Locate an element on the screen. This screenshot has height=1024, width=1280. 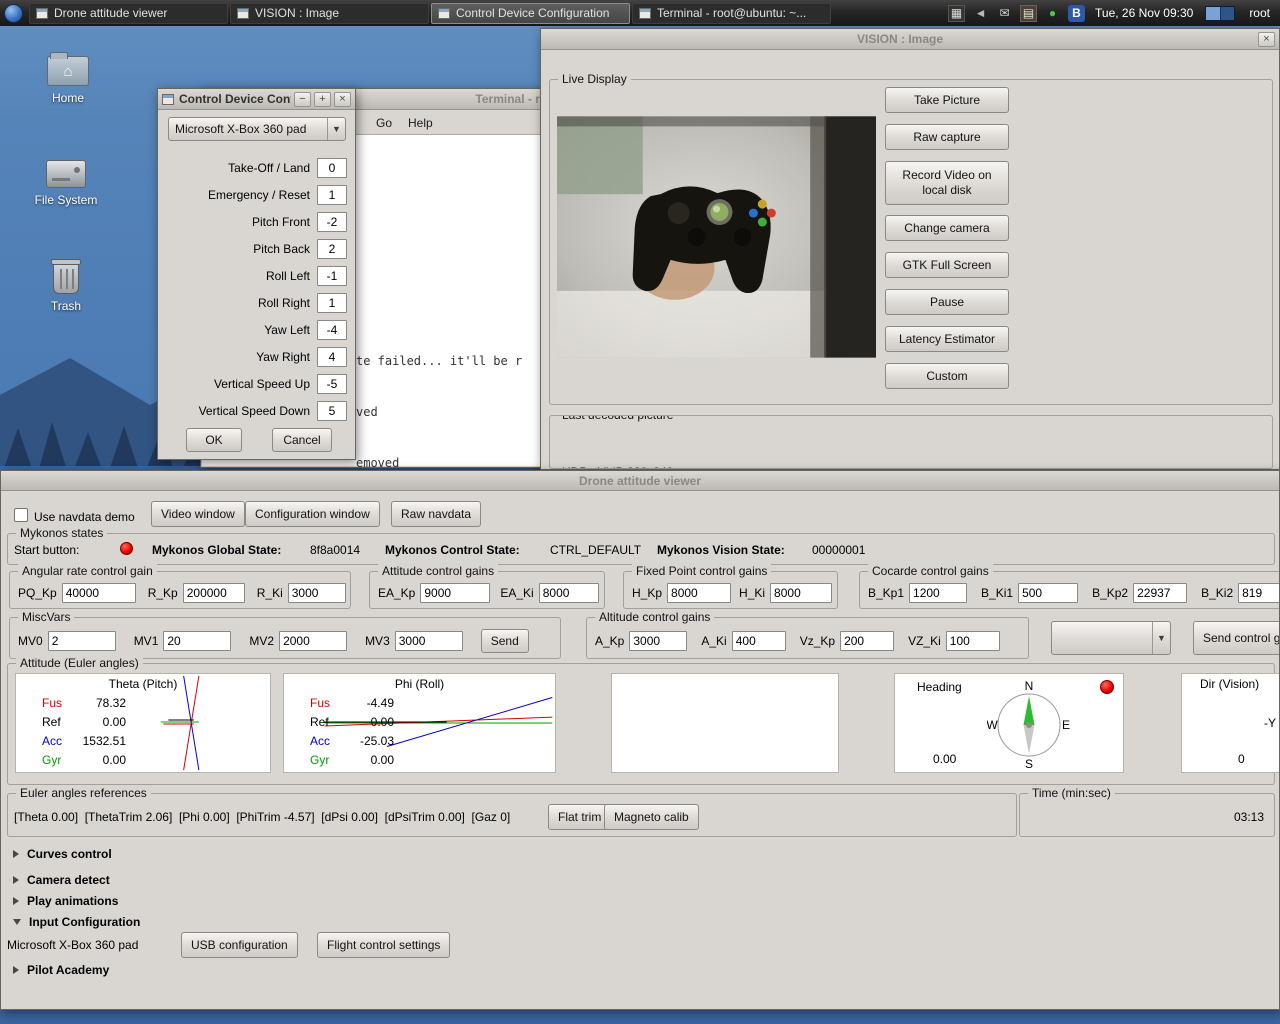
expander-input-configuration: Input Configuration is located at coordinates (76, 922).